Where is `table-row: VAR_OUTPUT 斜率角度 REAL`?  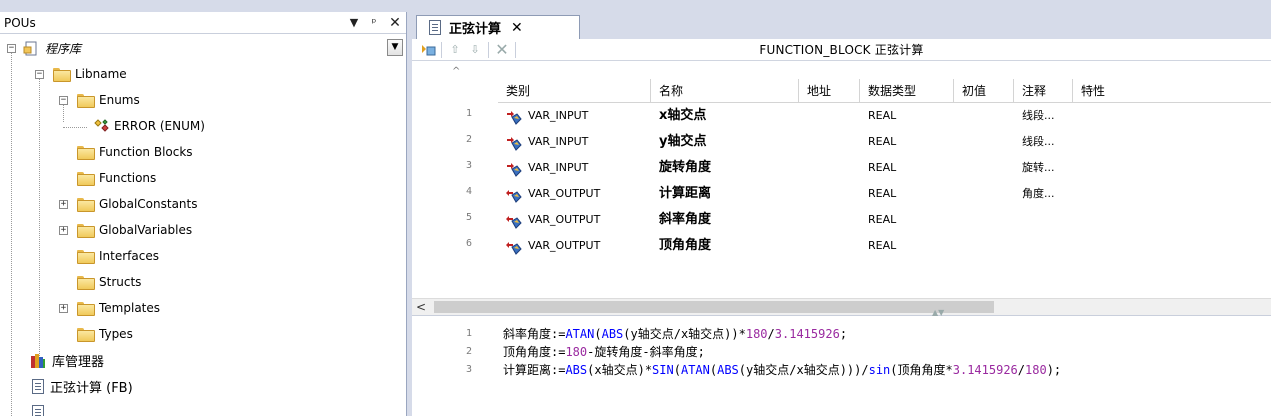
table-row: VAR_OUTPUT 斜率角度 REAL is located at coordinates (884, 220).